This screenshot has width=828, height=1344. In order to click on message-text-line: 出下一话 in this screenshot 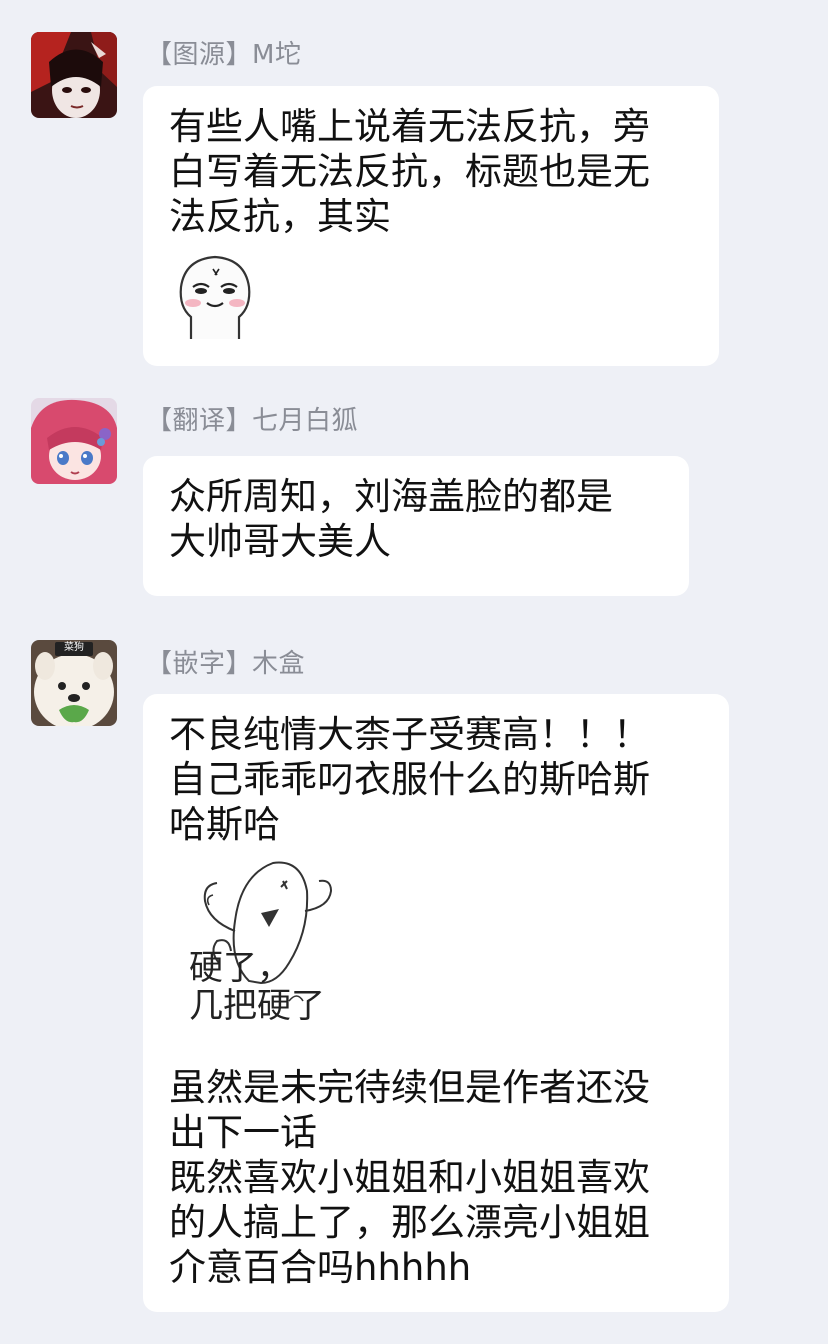, I will do `click(243, 1132)`.